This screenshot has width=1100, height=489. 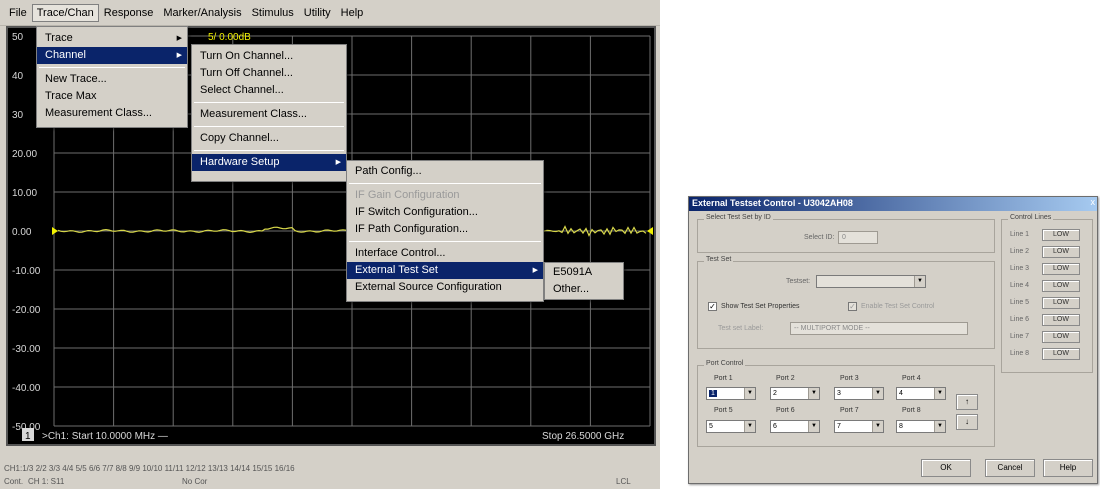 I want to click on line-6-label: Line 6, so click(x=1020, y=319).